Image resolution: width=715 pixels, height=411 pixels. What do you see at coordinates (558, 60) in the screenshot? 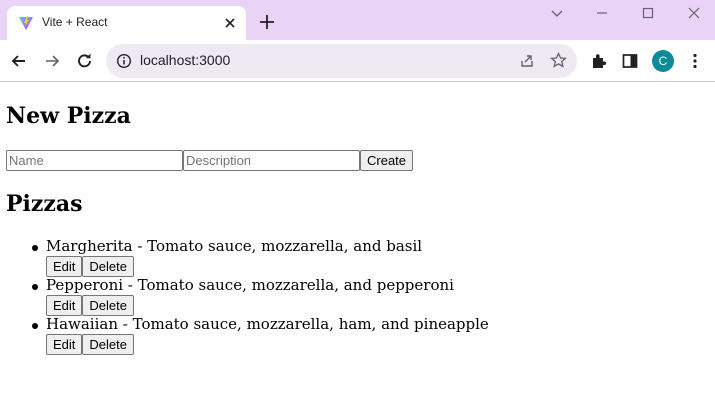
I see `bookmark-star-icon` at bounding box center [558, 60].